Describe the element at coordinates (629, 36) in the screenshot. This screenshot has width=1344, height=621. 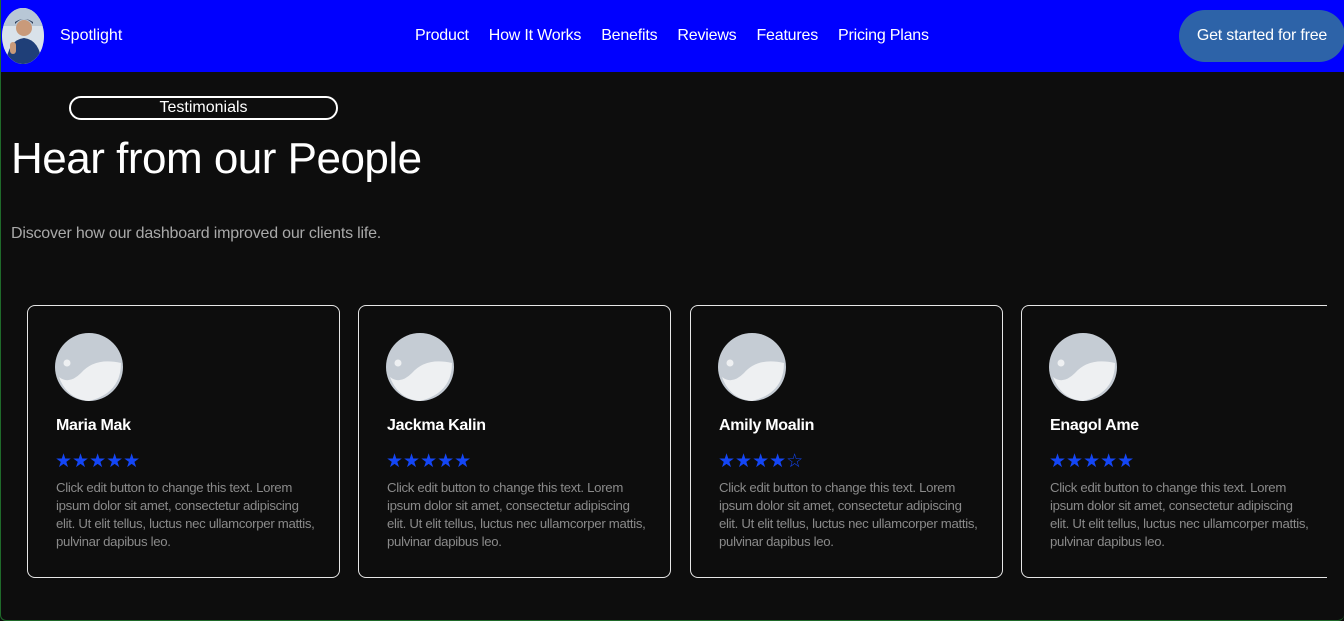
I see `nav-link-benefits: Benefits` at that location.